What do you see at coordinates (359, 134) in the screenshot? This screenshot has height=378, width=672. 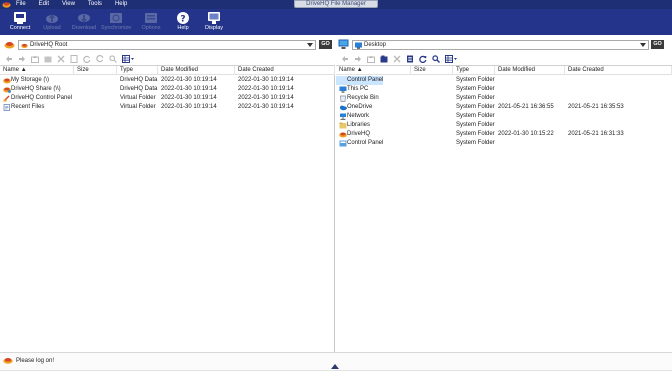 I see `file-name: DriveHQ` at bounding box center [359, 134].